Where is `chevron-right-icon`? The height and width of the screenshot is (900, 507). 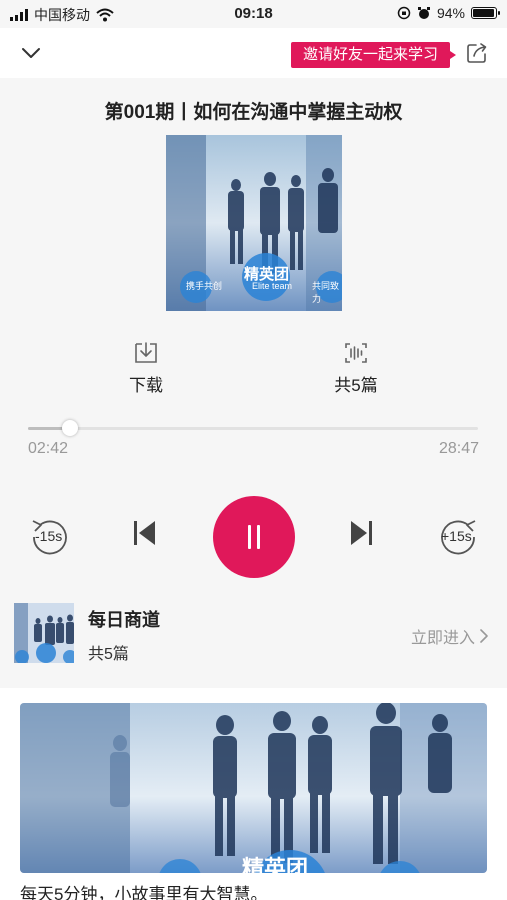
chevron-right-icon is located at coordinates (484, 636).